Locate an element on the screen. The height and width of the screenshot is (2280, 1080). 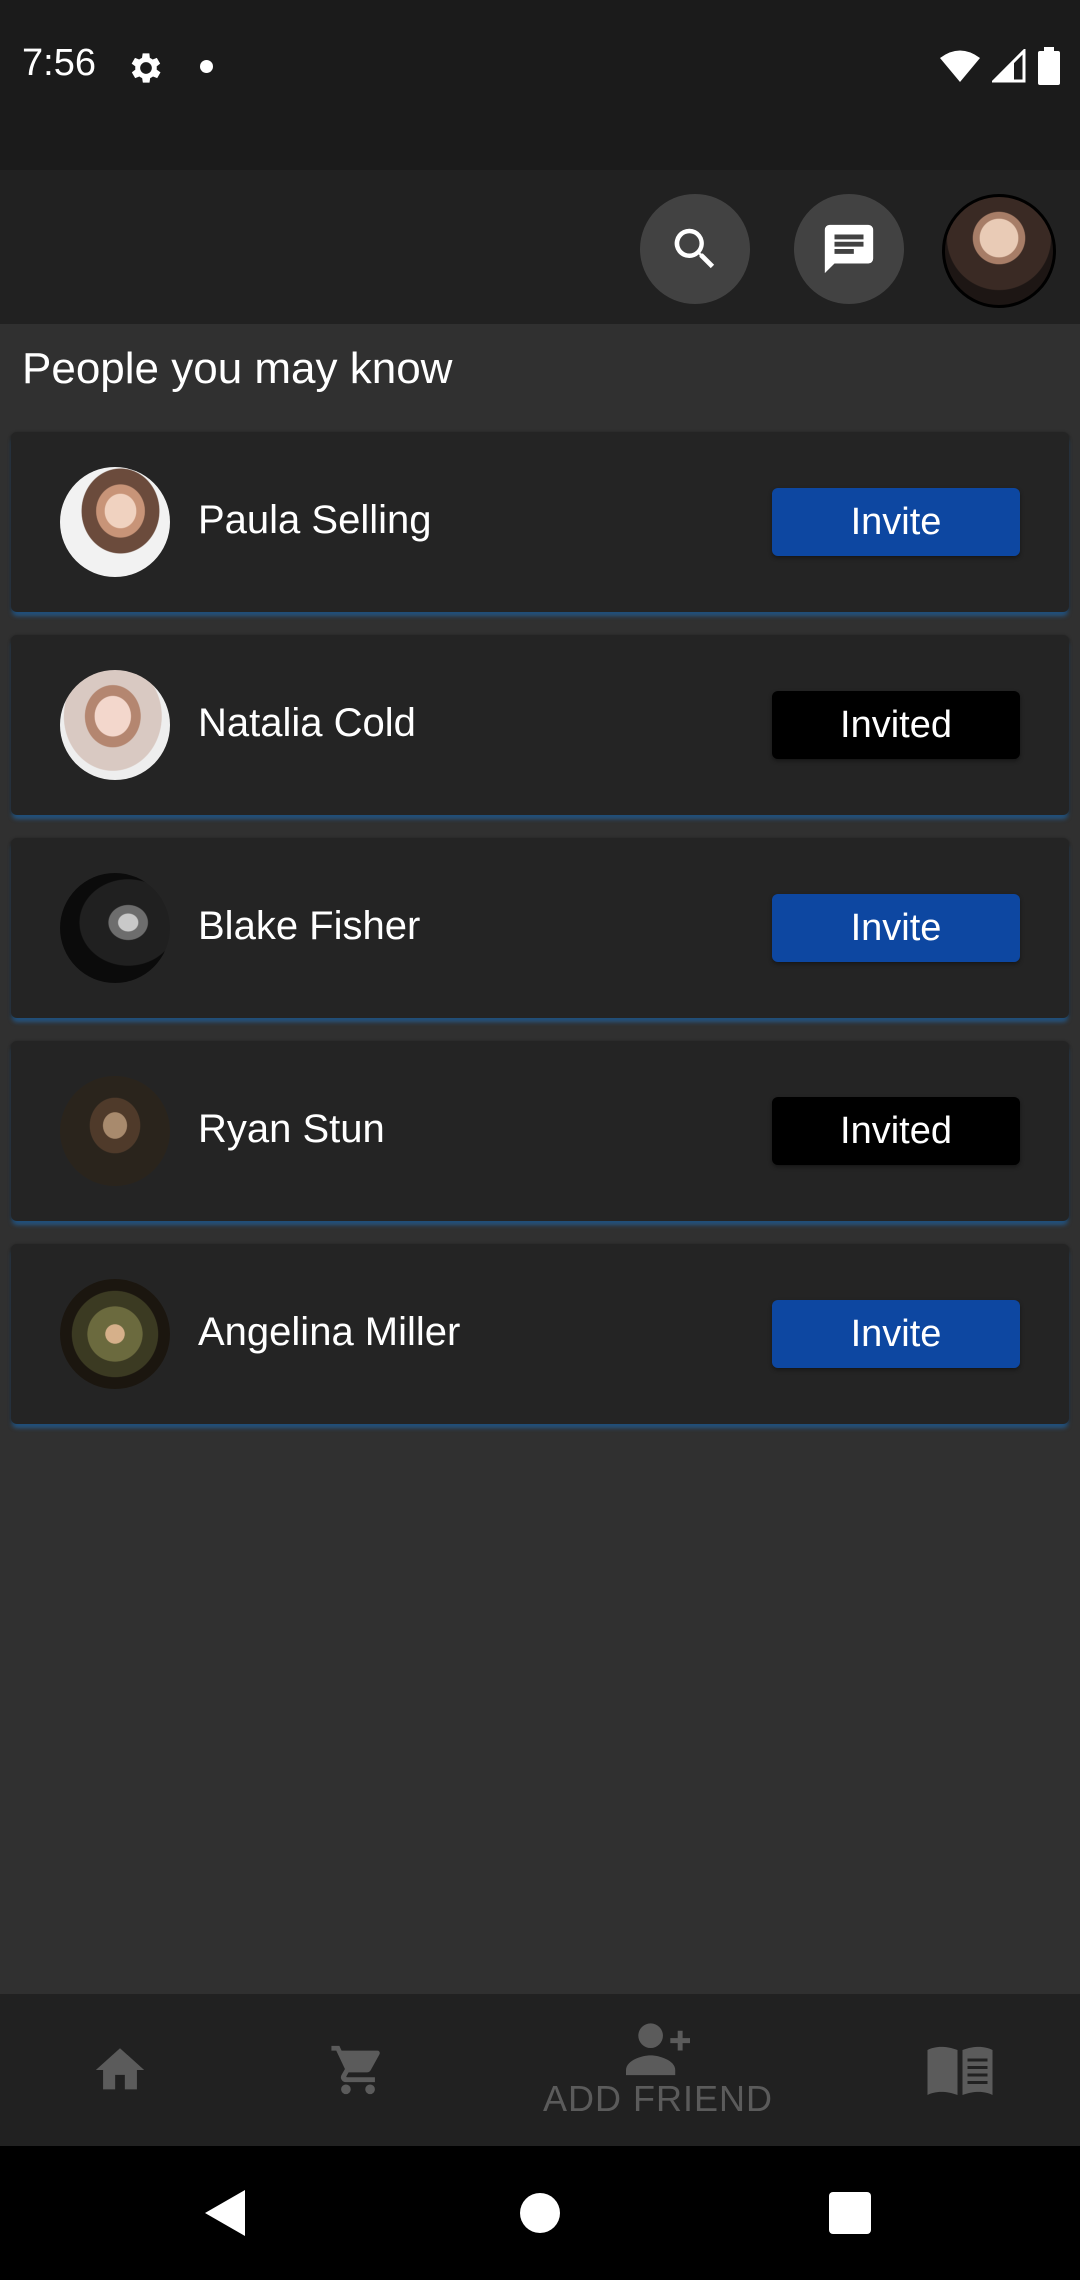
home-button is located at coordinates (540, 2213).